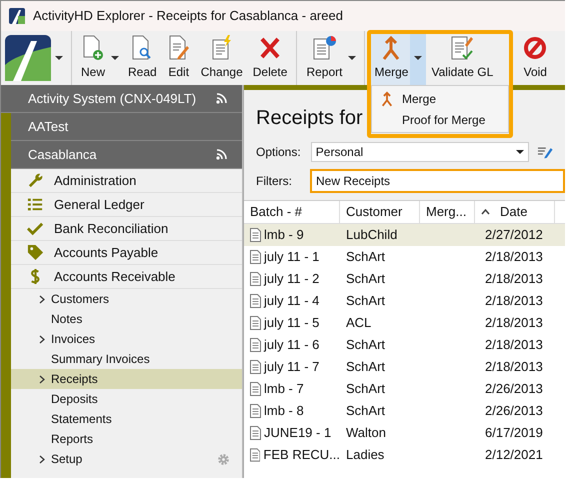  I want to click on toolbar-button: Edit, so click(179, 58).